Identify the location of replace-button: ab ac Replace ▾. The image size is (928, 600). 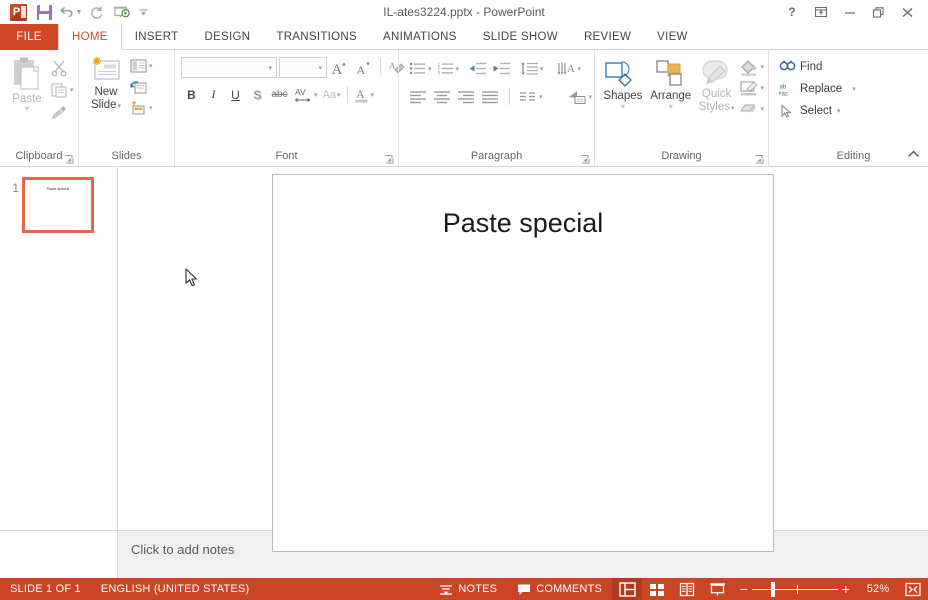
(817, 89).